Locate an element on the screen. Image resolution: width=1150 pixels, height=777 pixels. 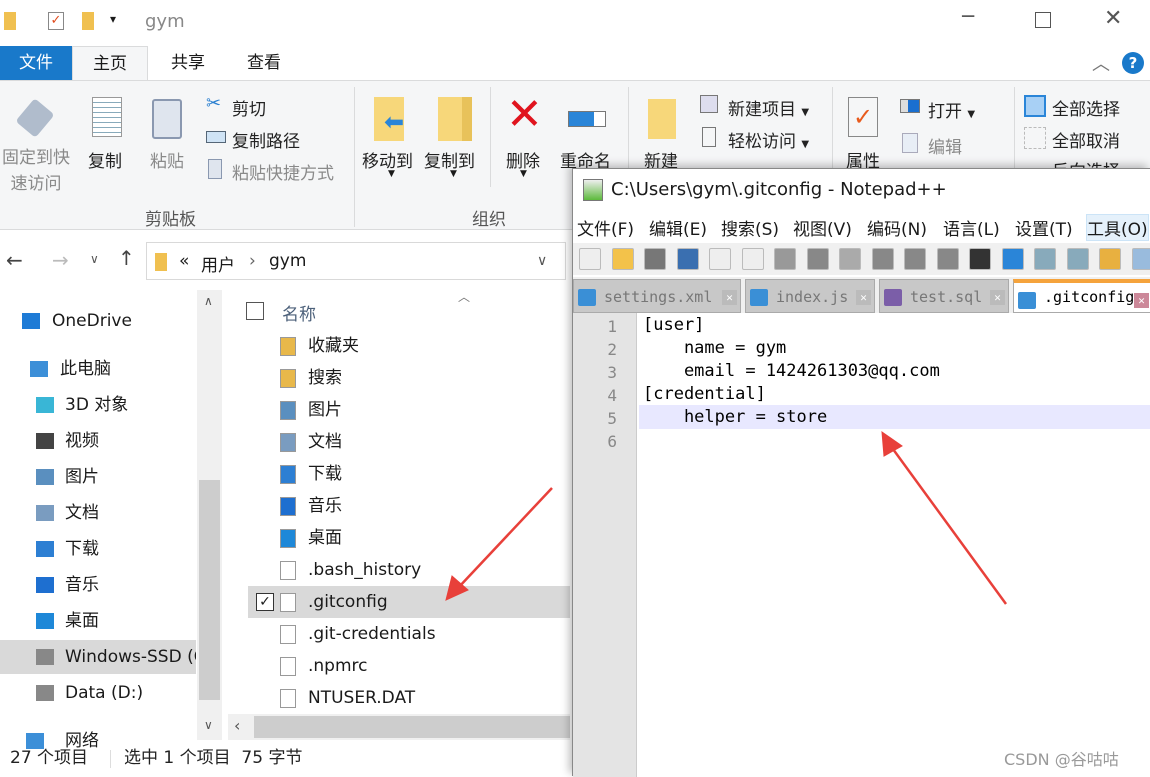
arrow-to-helper-store is located at coordinates (944, 518).